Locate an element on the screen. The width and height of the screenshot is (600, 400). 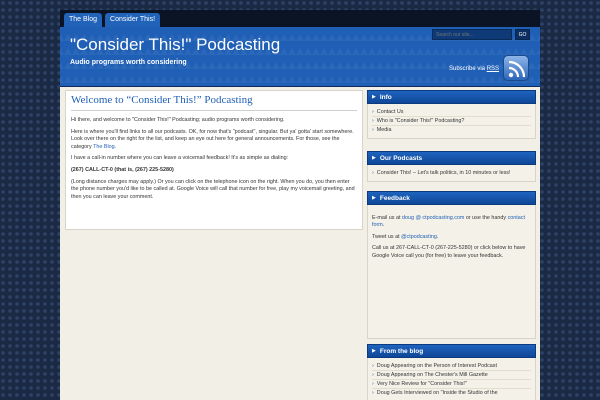
feedback-tweet: Tweet us at @ctpodcasting. is located at coordinates (405, 236).